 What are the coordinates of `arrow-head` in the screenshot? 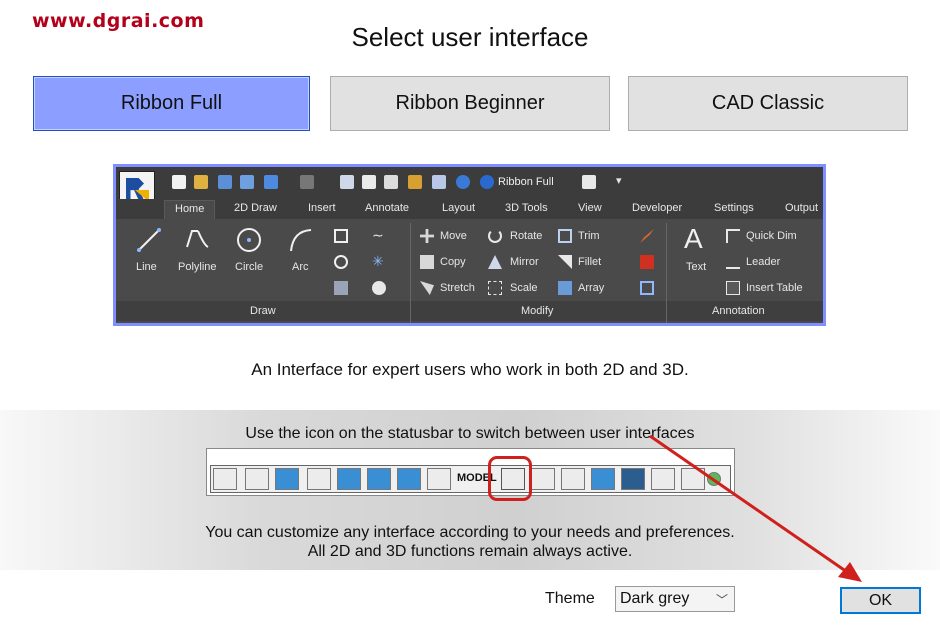 It's located at (850, 572).